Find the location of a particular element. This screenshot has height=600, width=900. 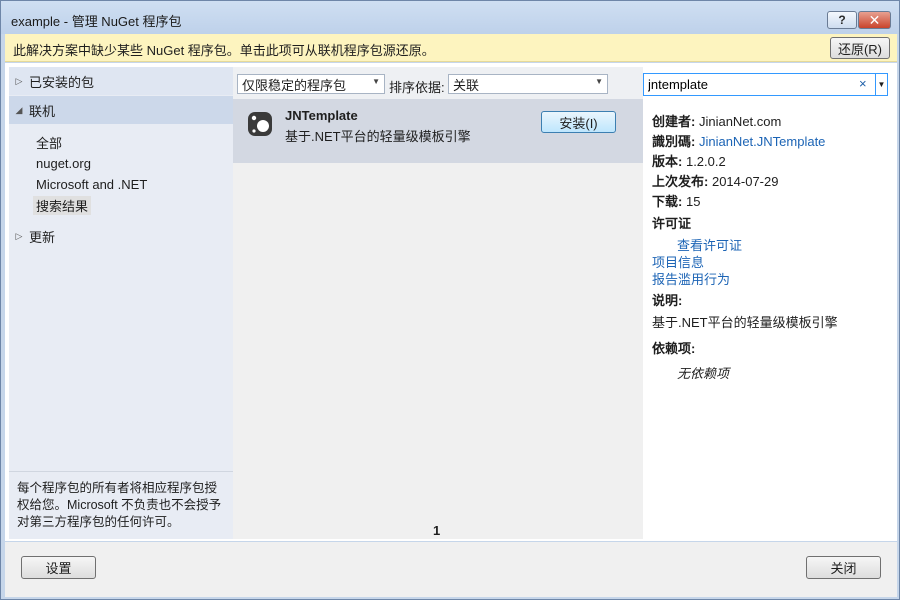

help-icon: ? is located at coordinates (842, 20).